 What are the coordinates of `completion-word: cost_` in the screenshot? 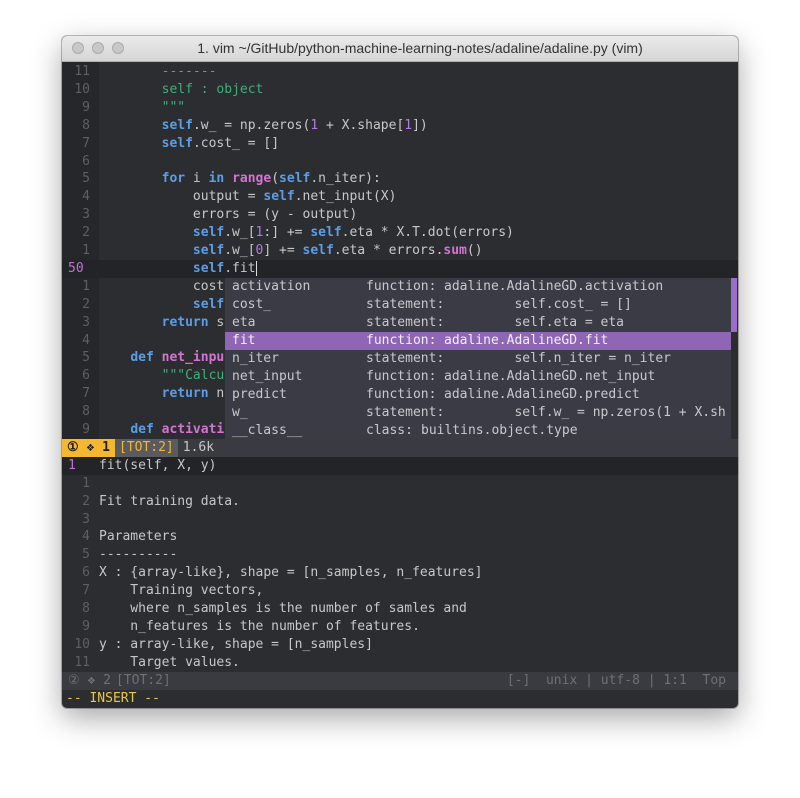 It's located at (252, 304).